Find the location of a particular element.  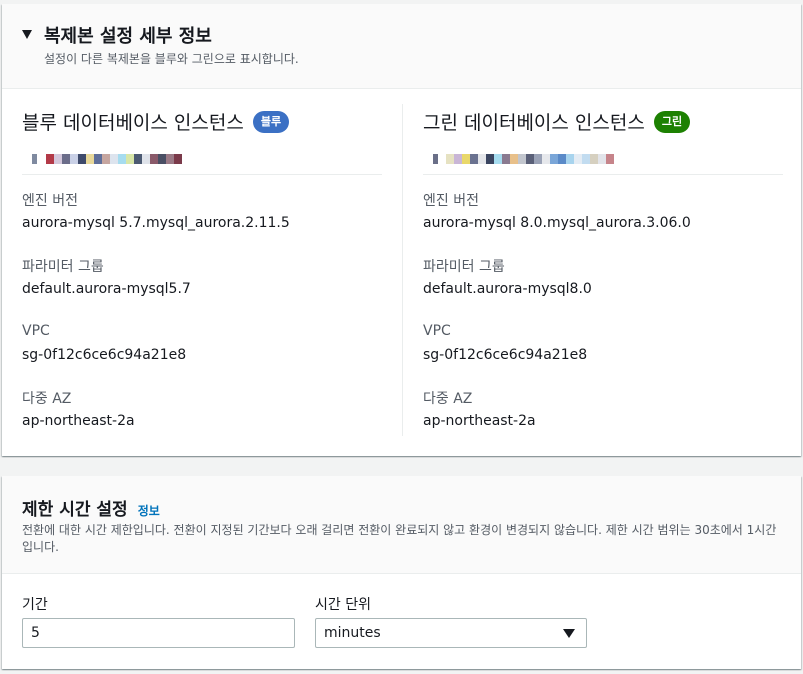

blue-badge: 블루 is located at coordinates (271, 121).